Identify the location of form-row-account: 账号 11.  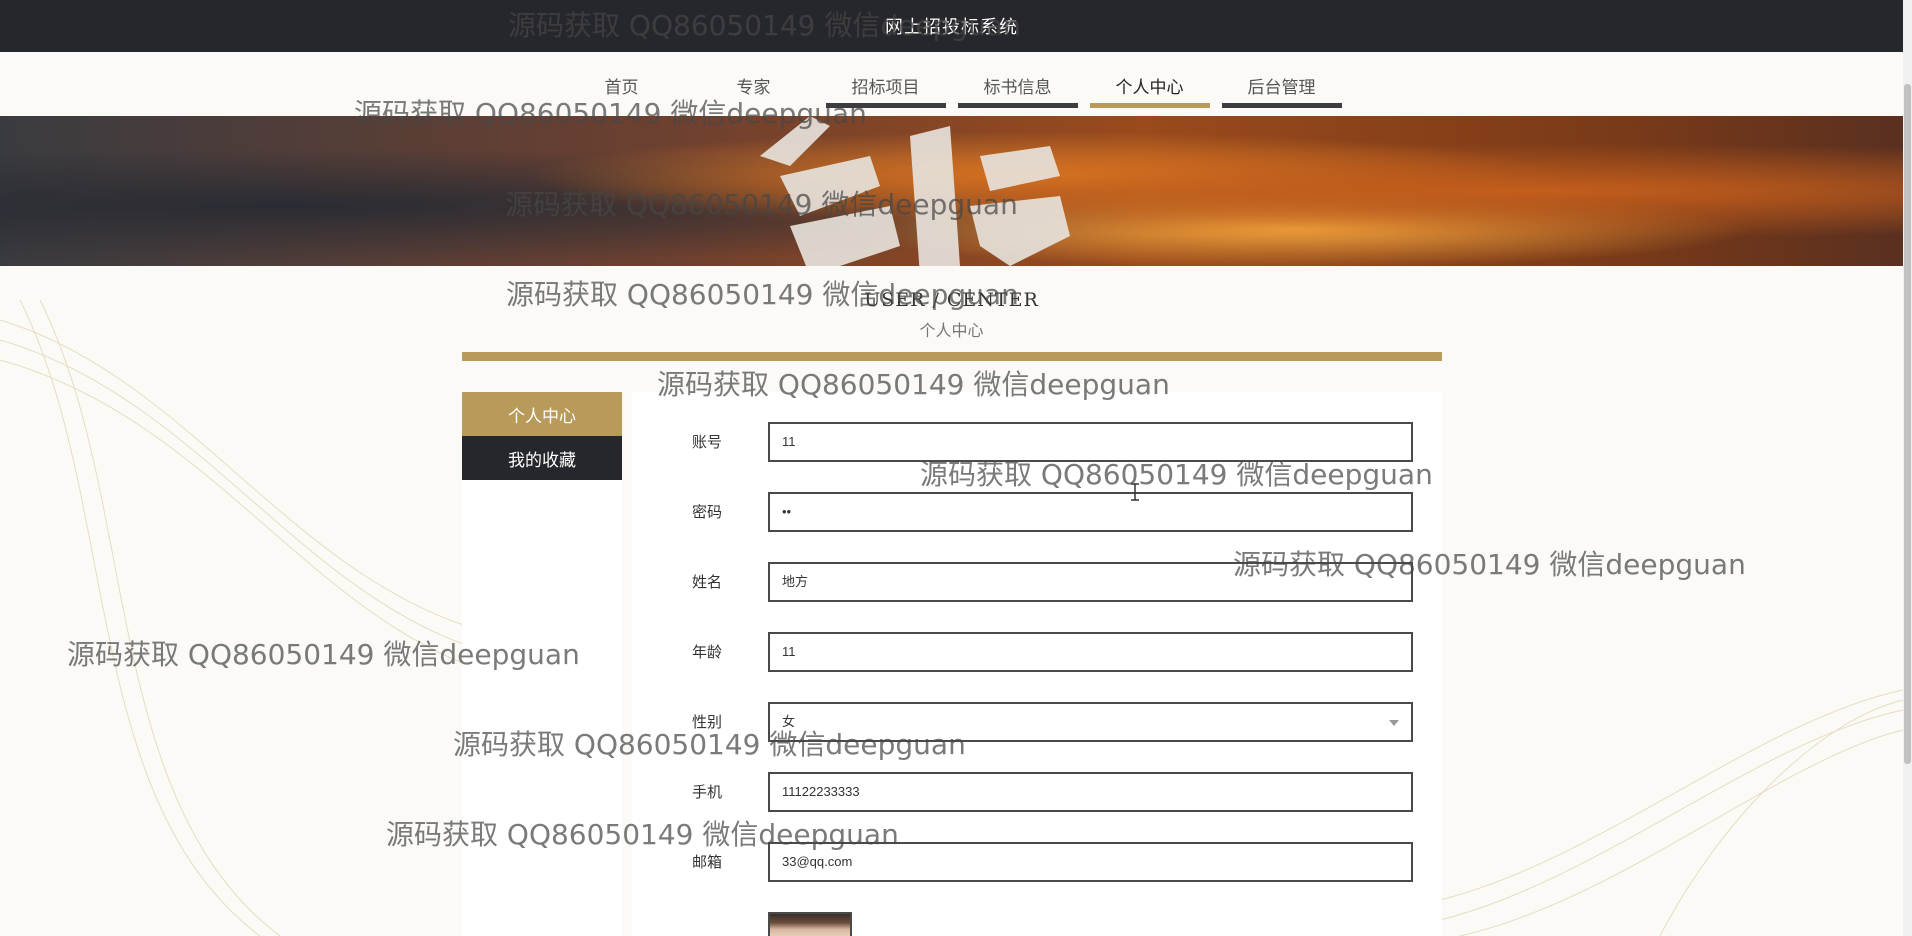
(1037, 442).